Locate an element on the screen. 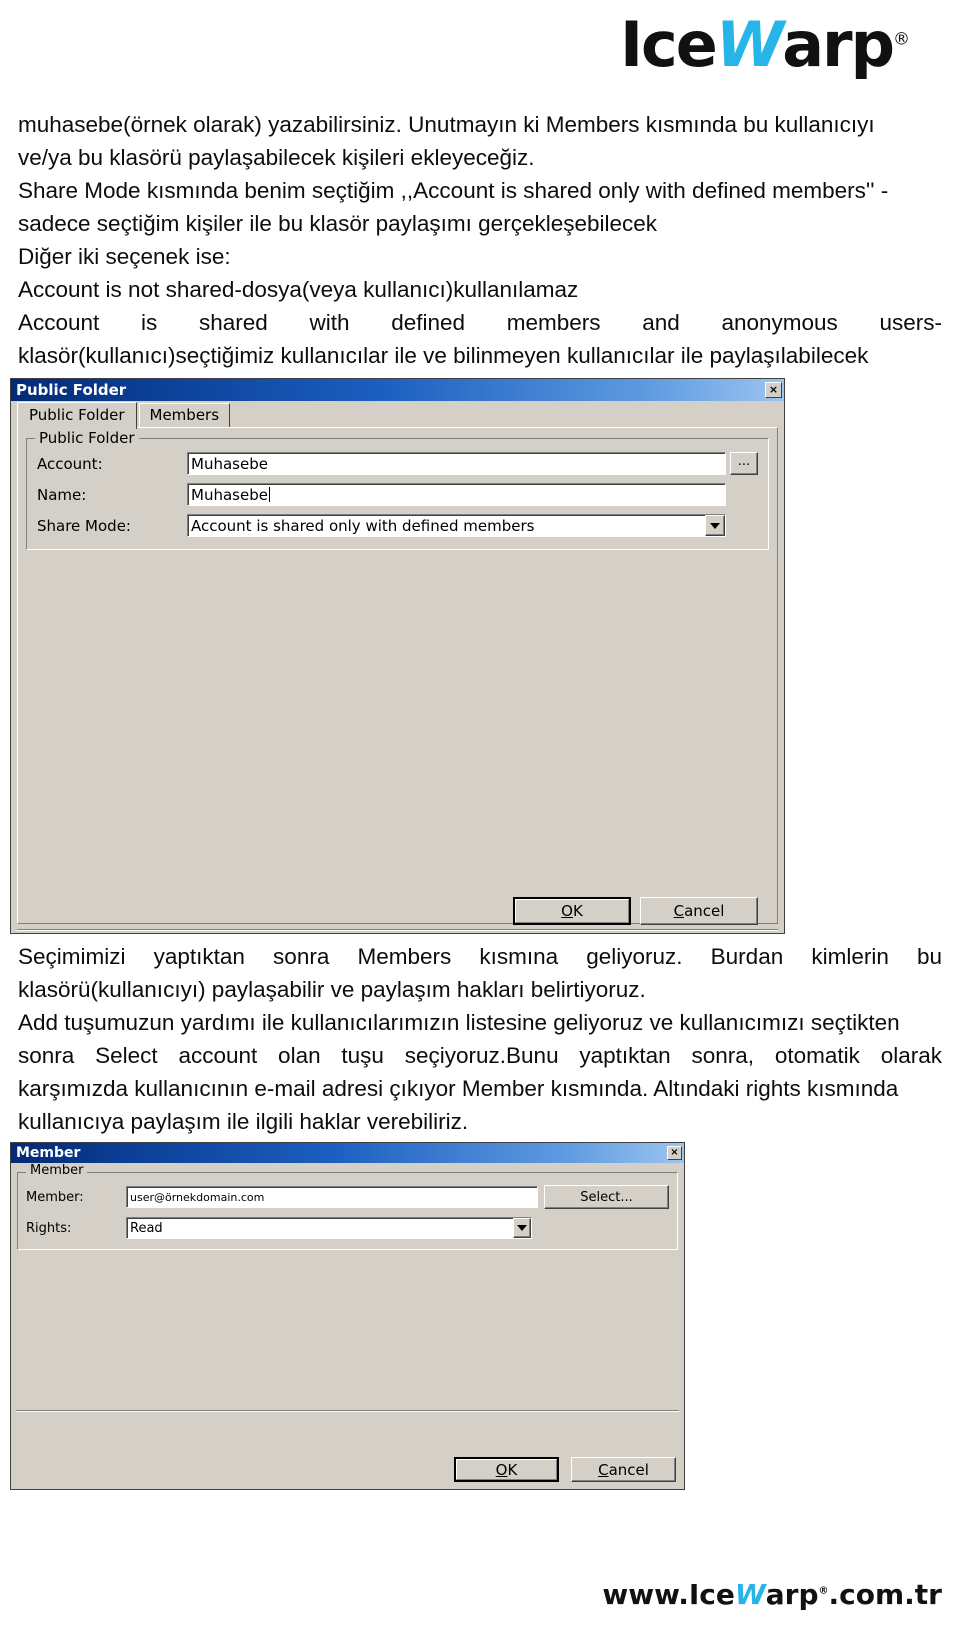  page-header: IceWarp® is located at coordinates (480, 52).